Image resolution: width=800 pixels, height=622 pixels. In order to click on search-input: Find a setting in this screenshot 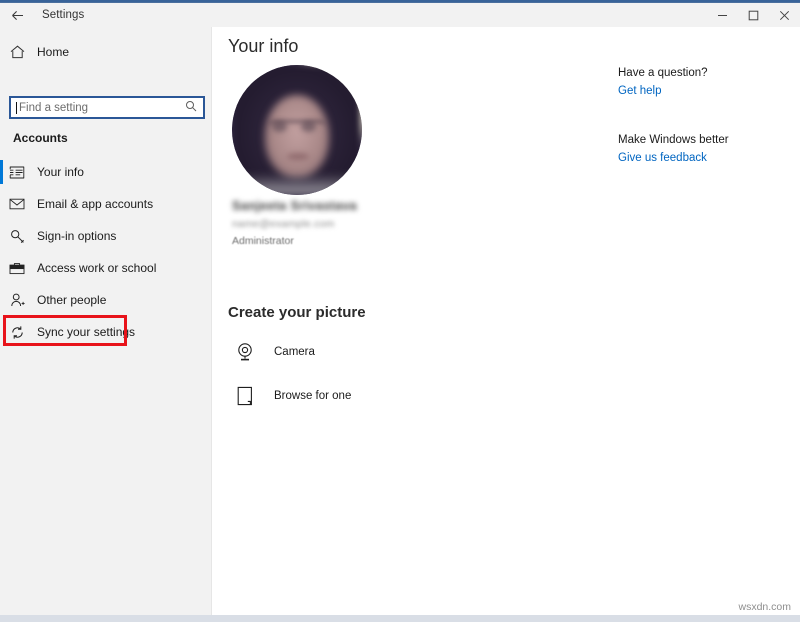, I will do `click(107, 107)`.